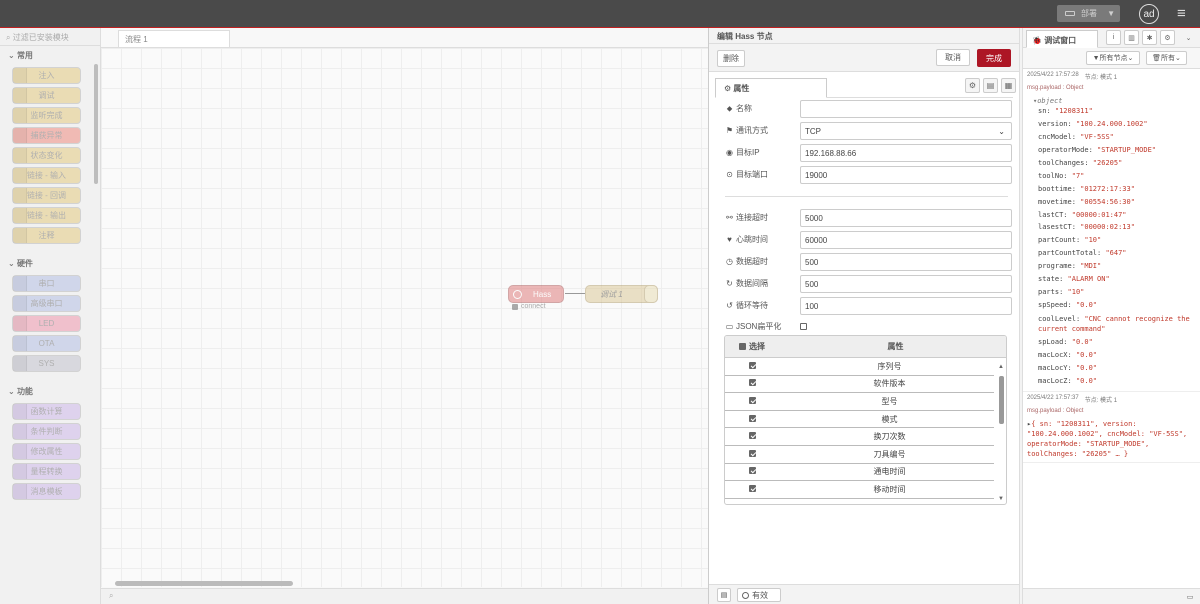  Describe the element at coordinates (906, 153) in the screenshot. I see `ip-input: 192.168.88.66` at that location.